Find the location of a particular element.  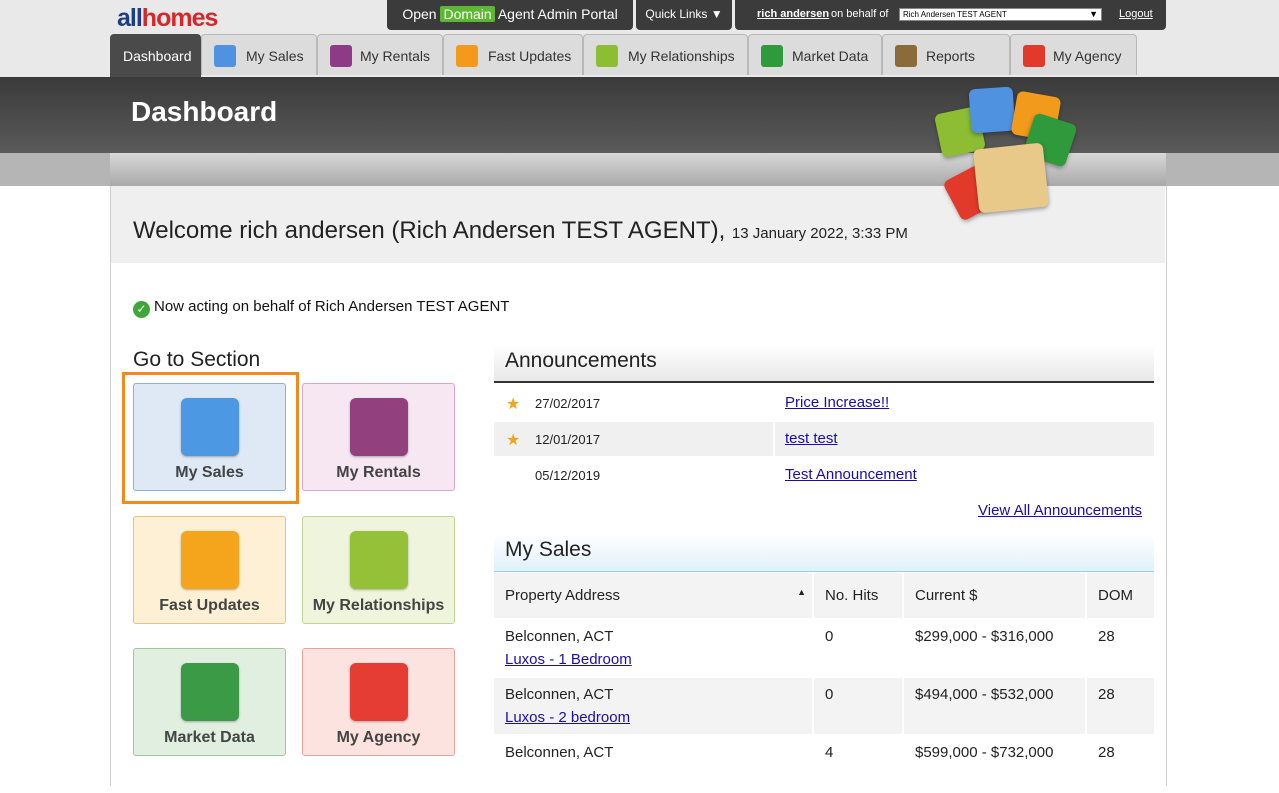

listing-link: Luxos - 2 bedroom is located at coordinates (567, 717).